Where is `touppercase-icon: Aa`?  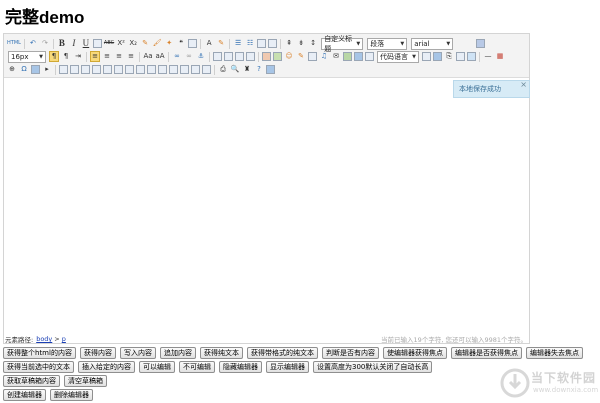
touppercase-icon: Aa is located at coordinates (148, 56).